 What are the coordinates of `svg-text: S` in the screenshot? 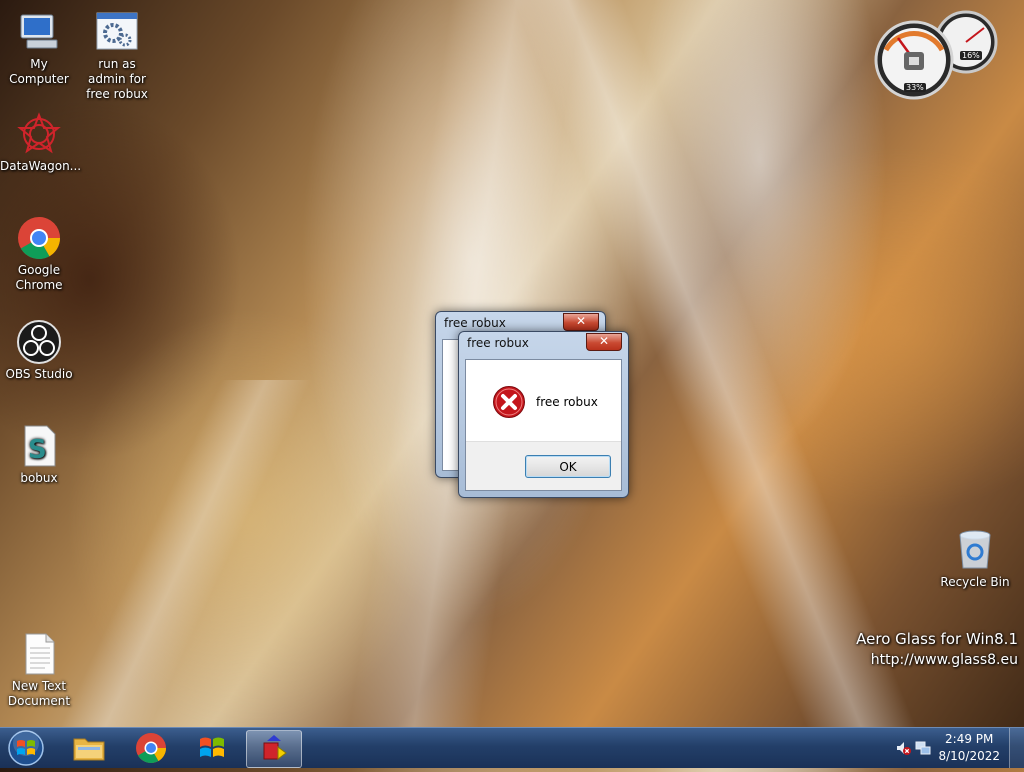 It's located at (37, 450).